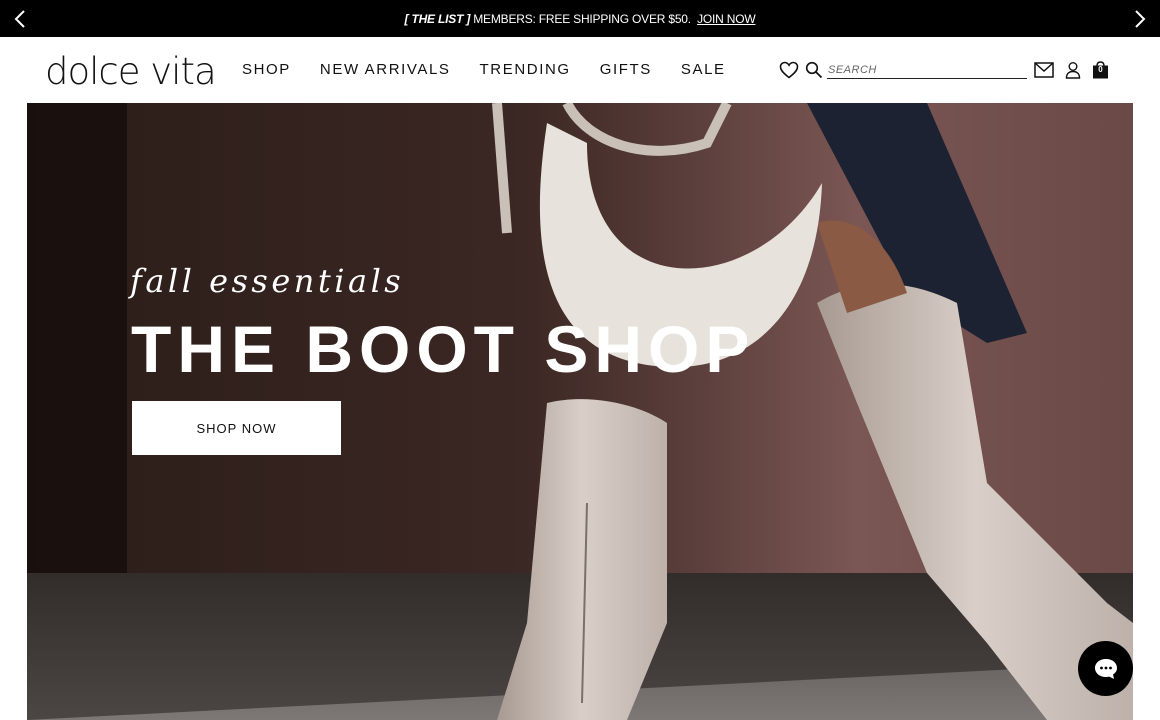 The image size is (1160, 720). Describe the element at coordinates (20, 19) in the screenshot. I see `previous-arrow-icon` at that location.